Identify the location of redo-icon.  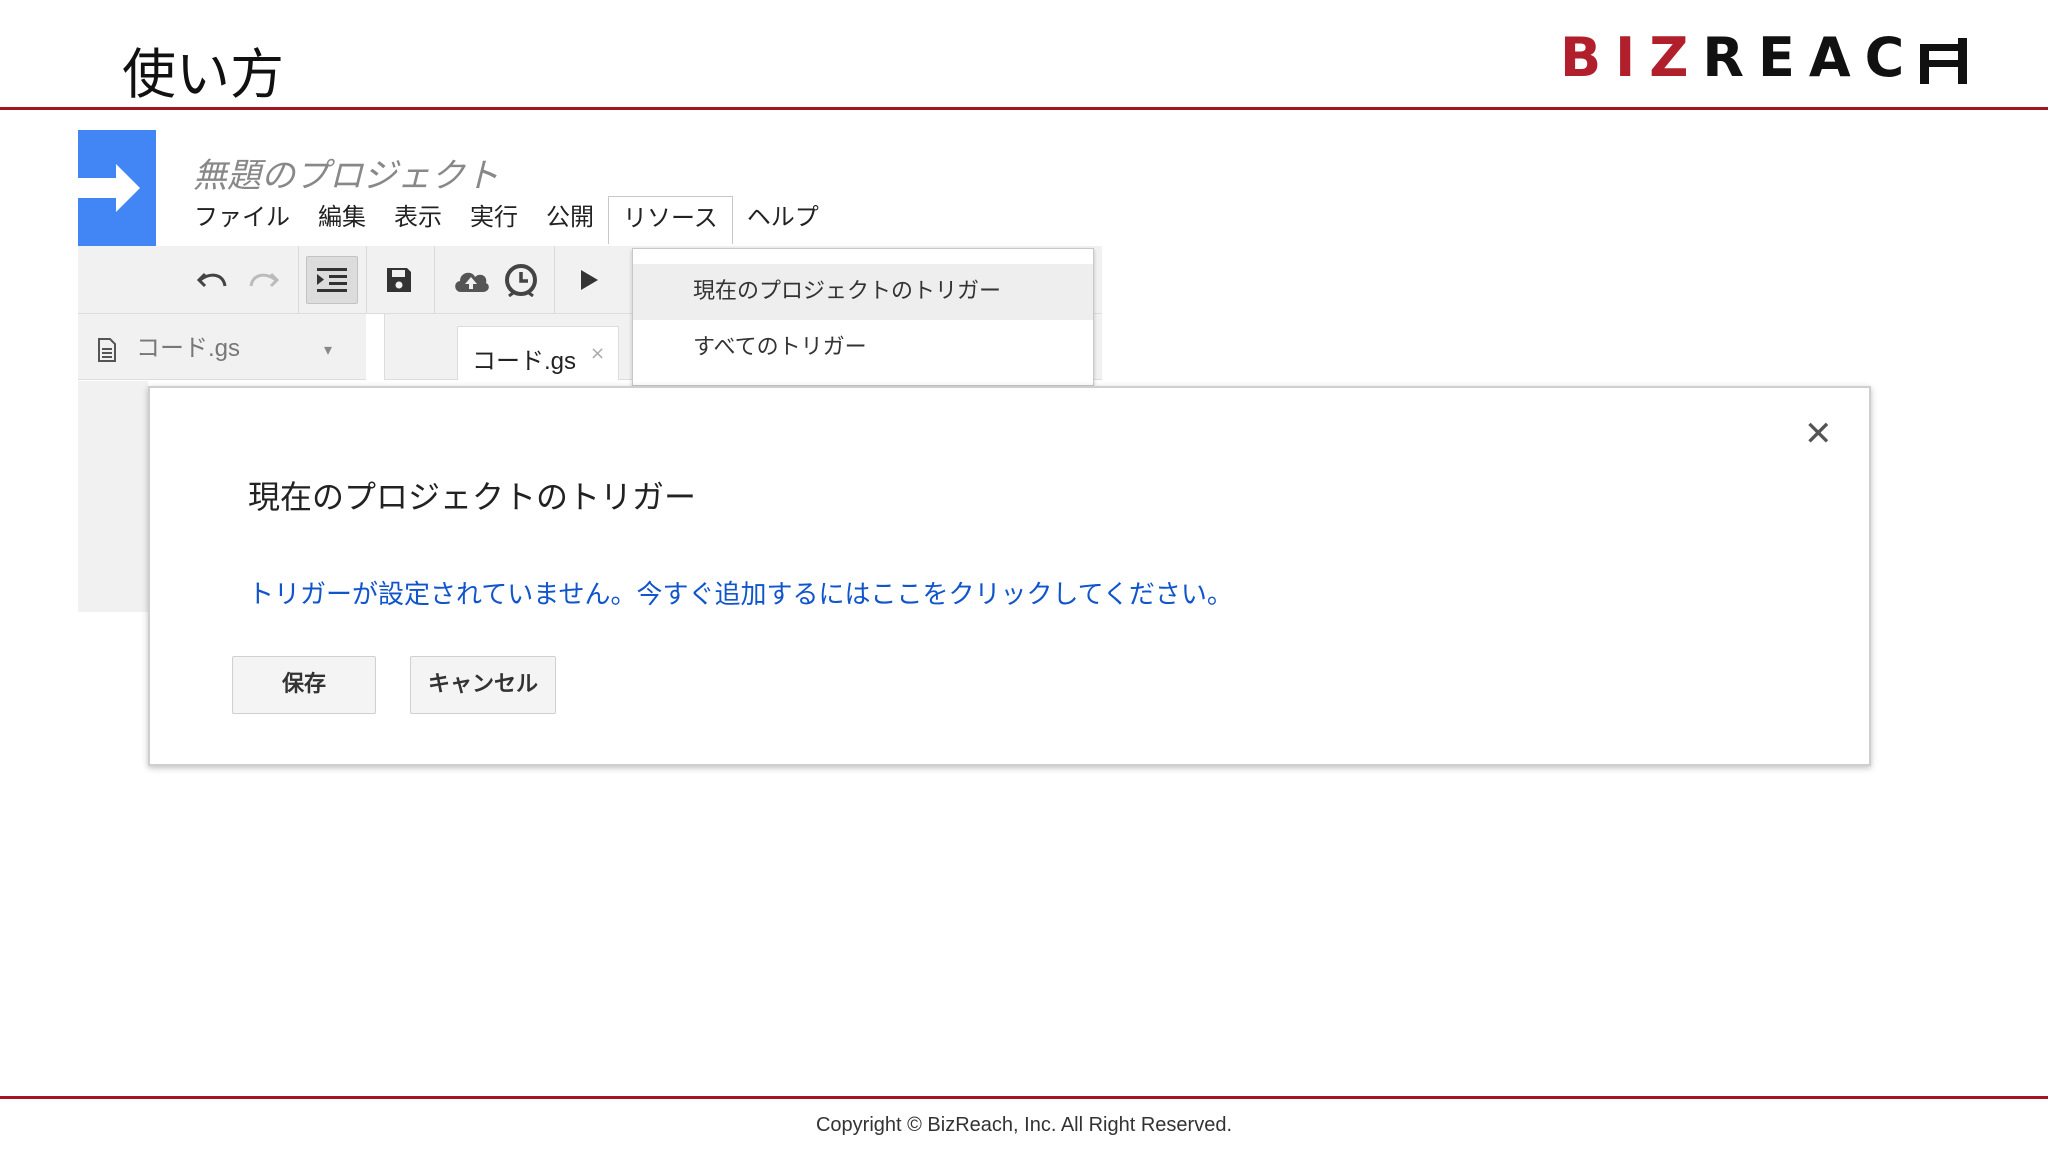
(263, 280).